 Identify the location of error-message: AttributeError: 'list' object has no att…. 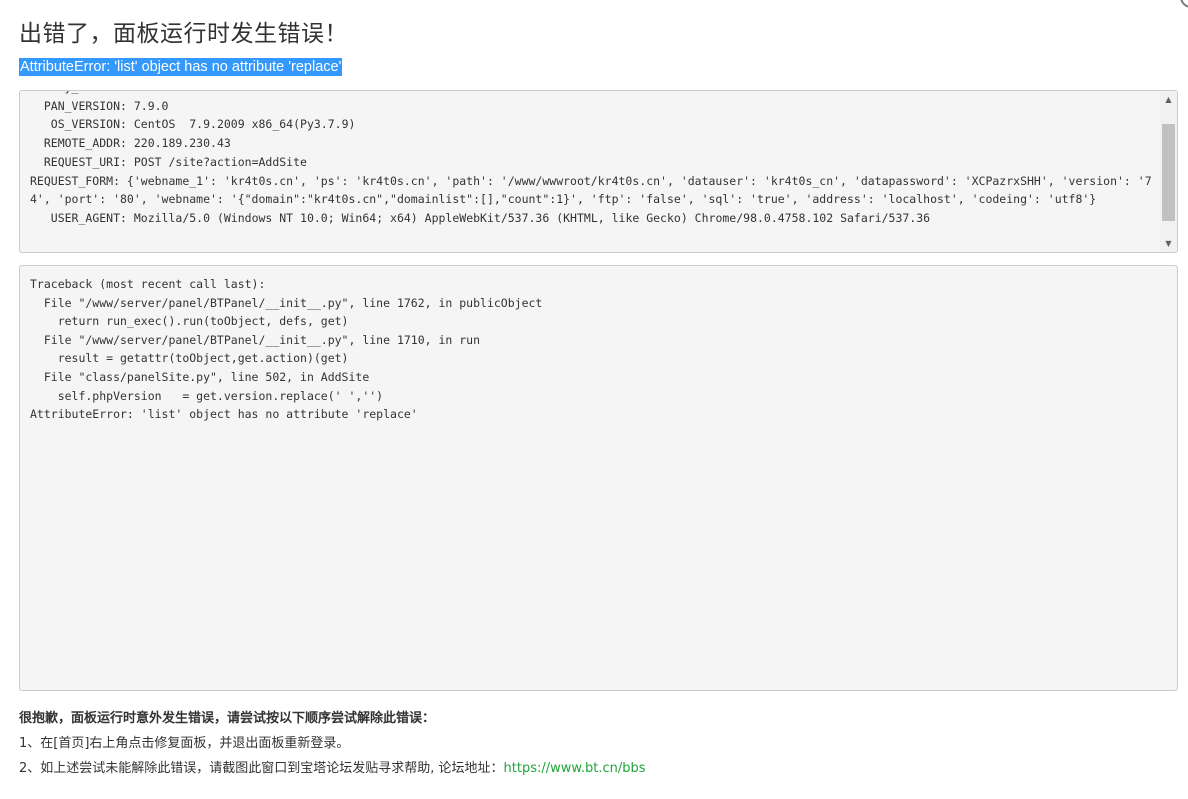
(181, 67).